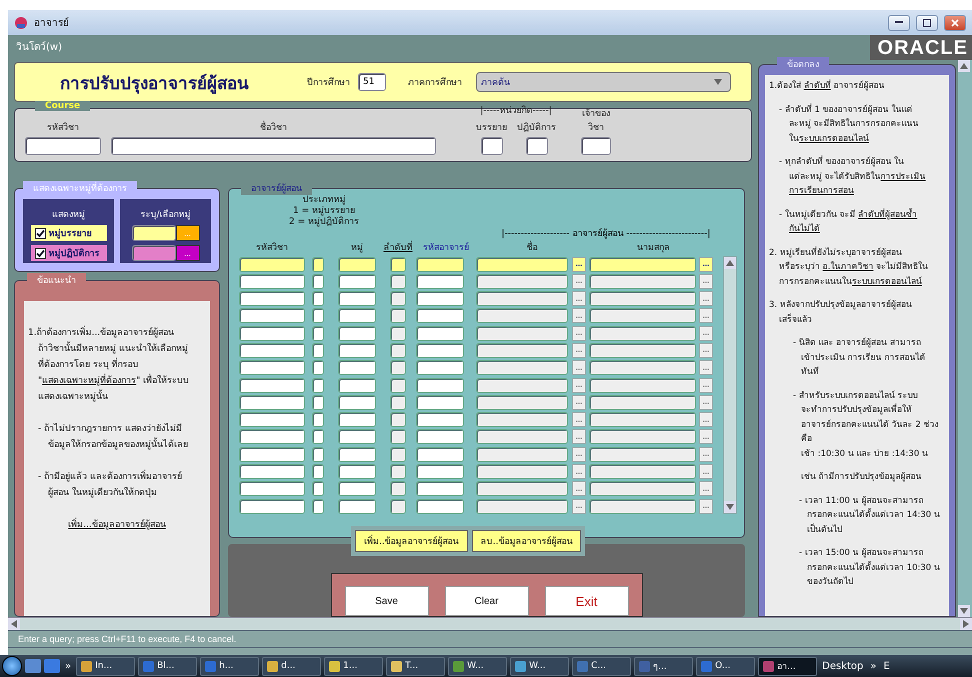 This screenshot has height=677, width=972. I want to click on minimize-button, so click(899, 22).